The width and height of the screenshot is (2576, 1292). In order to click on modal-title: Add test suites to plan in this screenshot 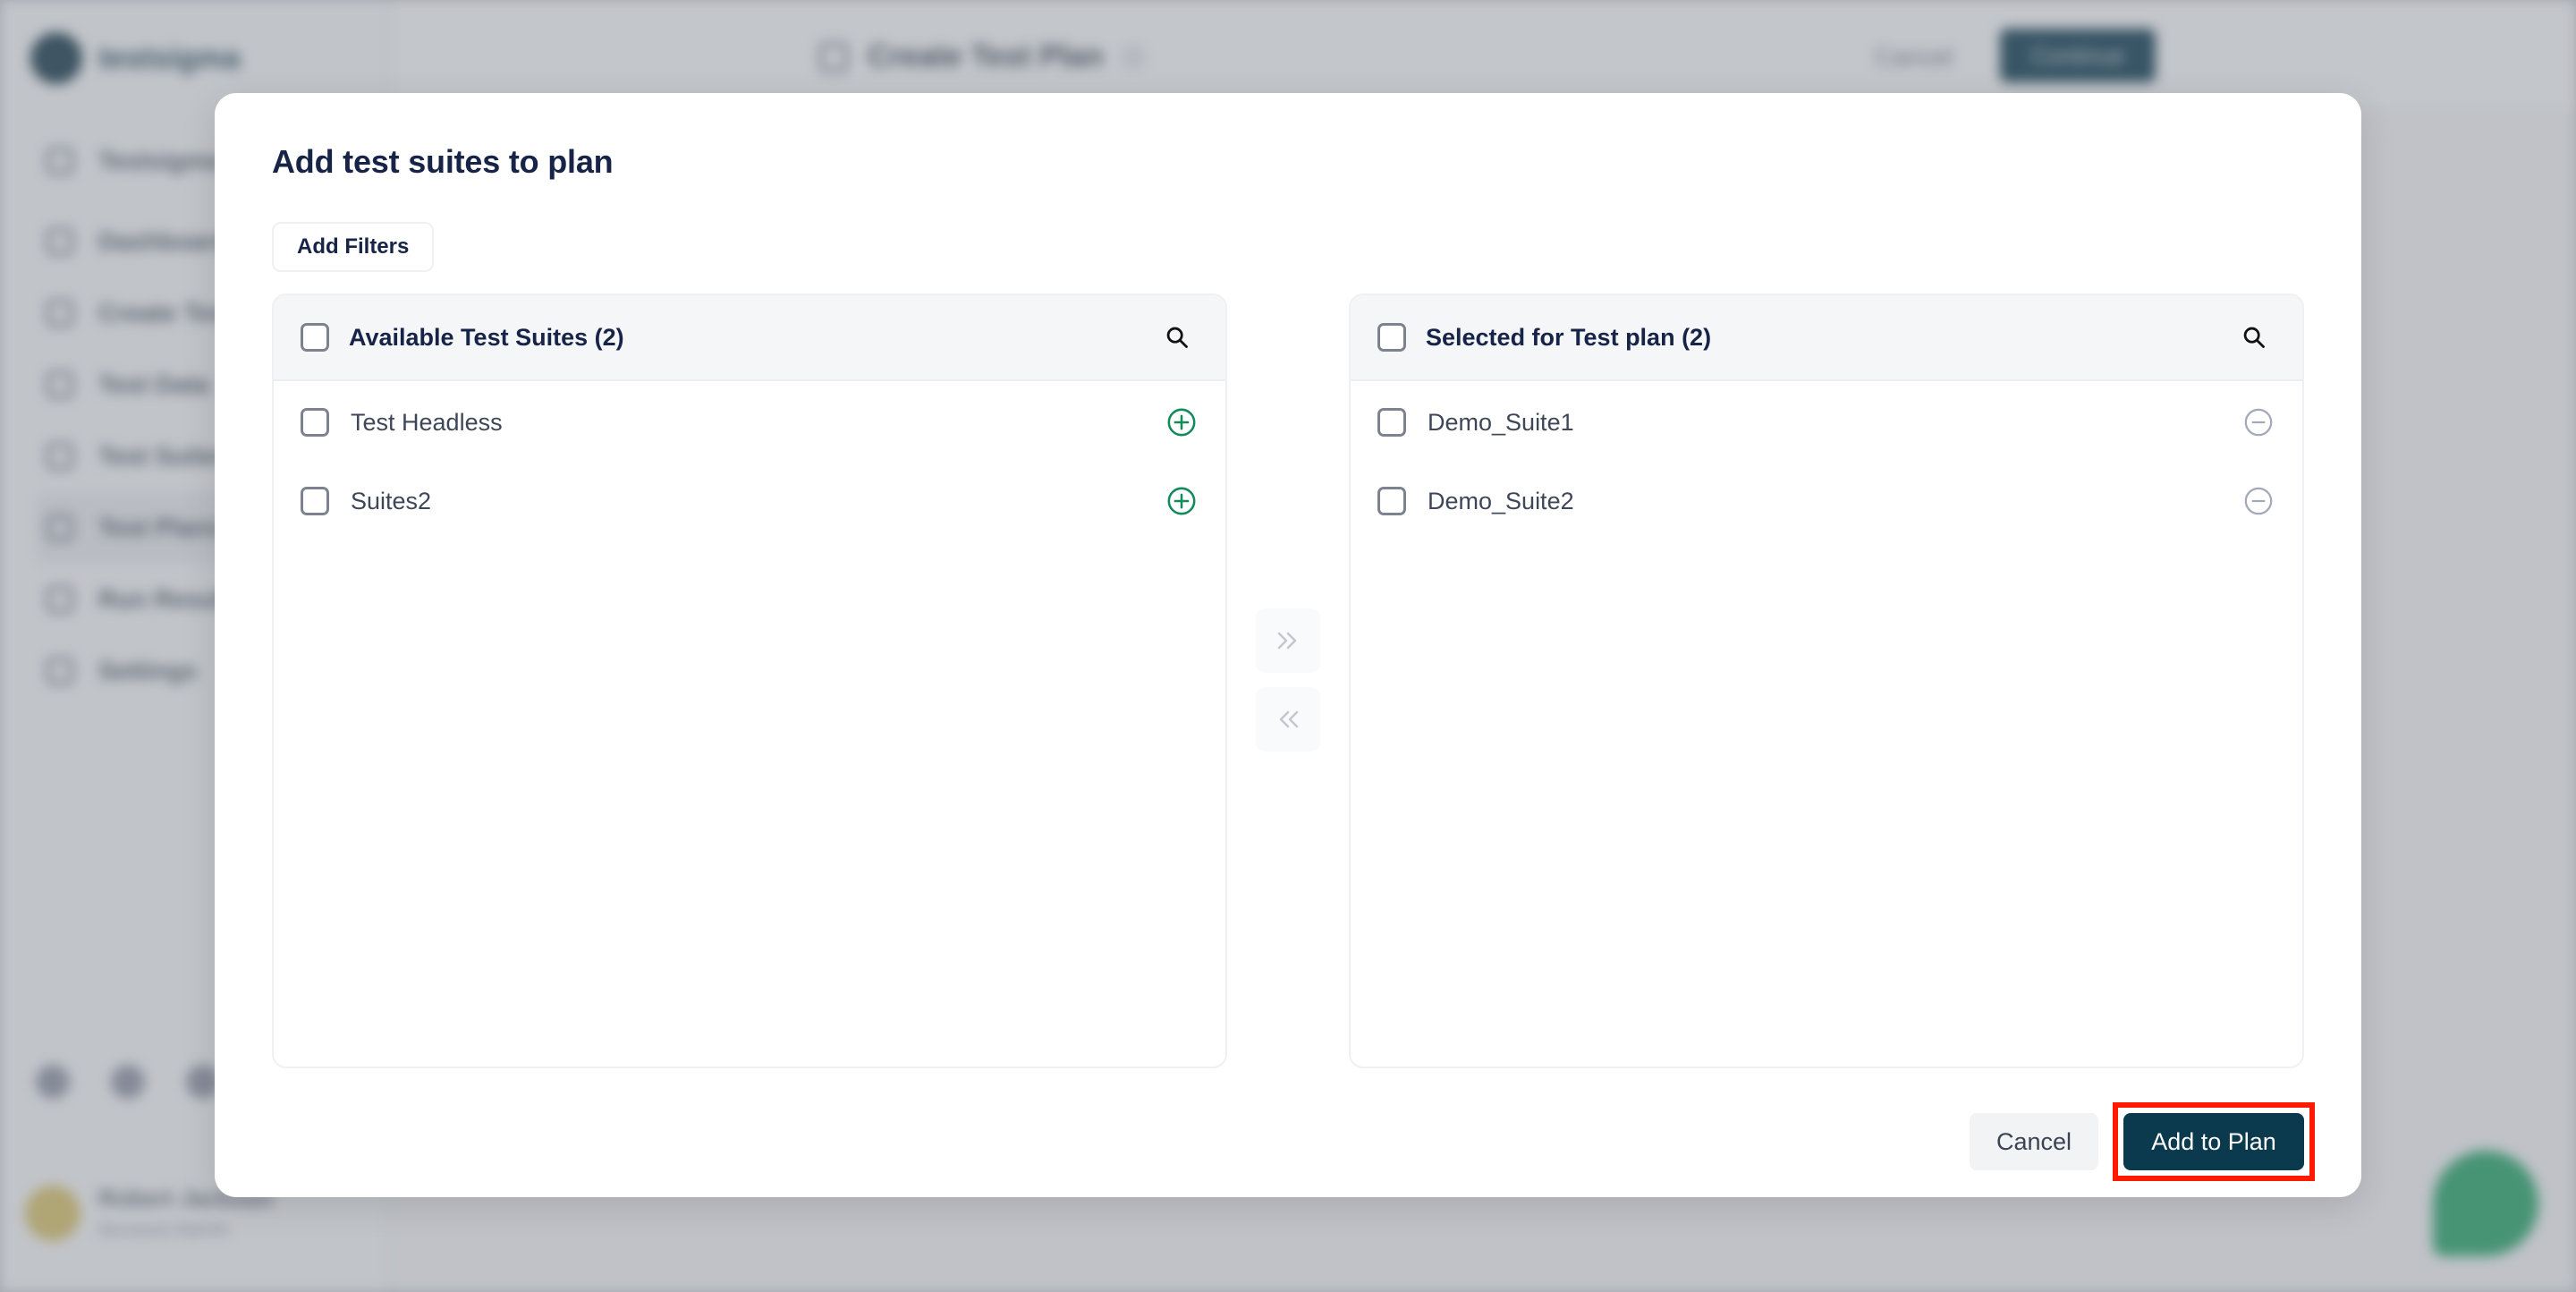, I will do `click(443, 161)`.